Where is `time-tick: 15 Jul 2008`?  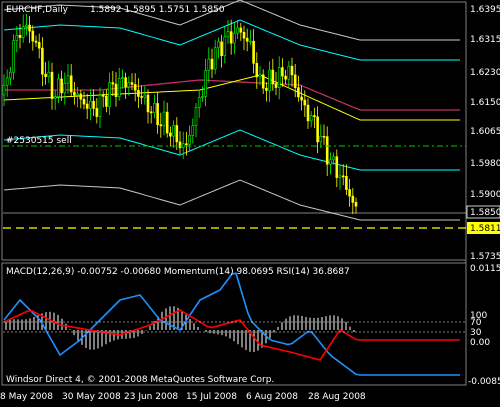 time-tick: 15 Jul 2008 is located at coordinates (211, 397).